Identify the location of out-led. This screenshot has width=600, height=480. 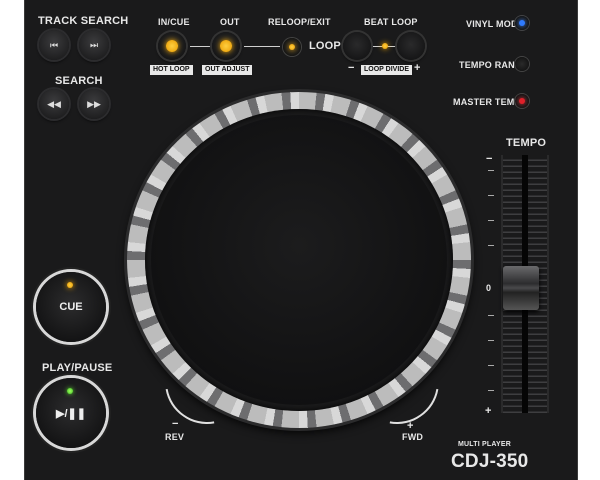
(226, 46).